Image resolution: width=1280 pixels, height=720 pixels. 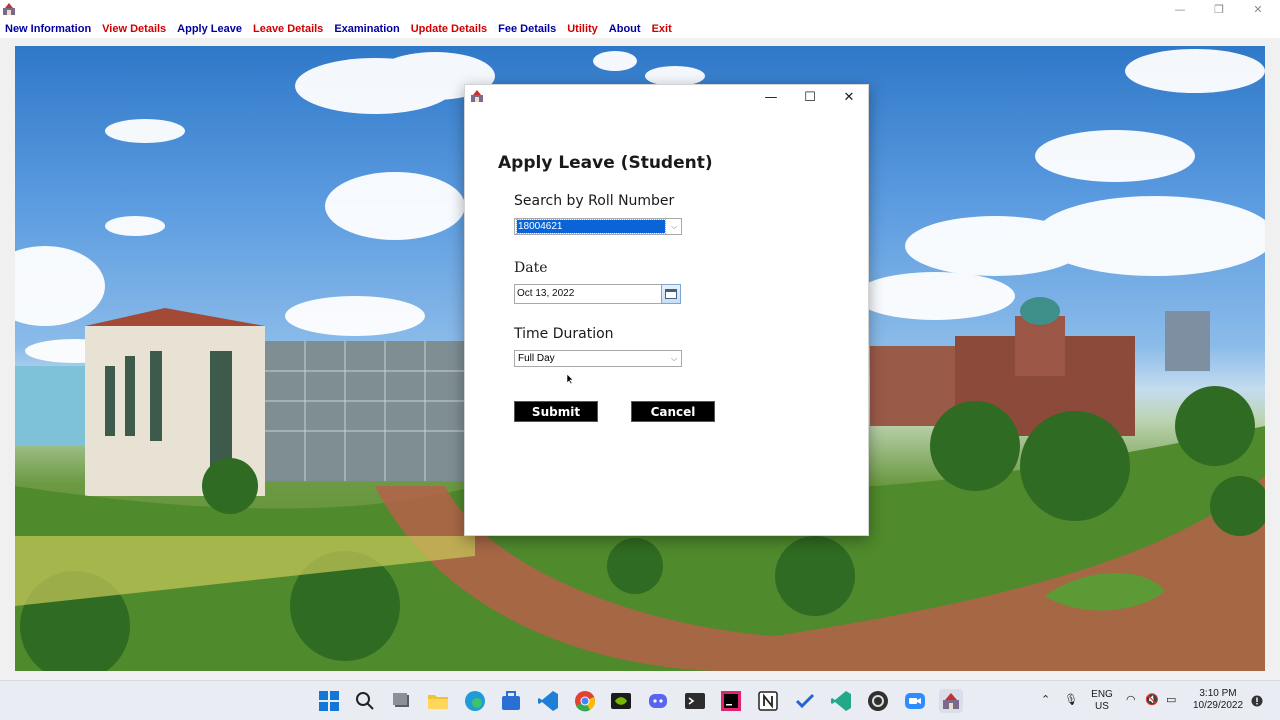 I want to click on wifi-icon: ◠, so click(x=1131, y=699).